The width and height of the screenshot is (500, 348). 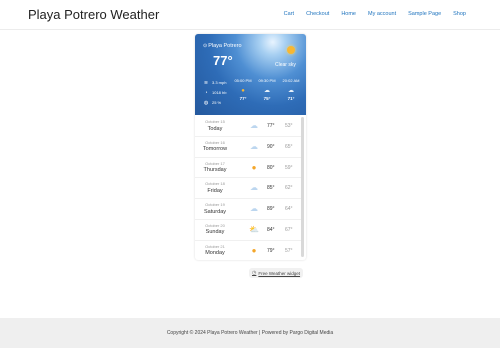 I want to click on nav-checkout: Checkout, so click(x=317, y=14).